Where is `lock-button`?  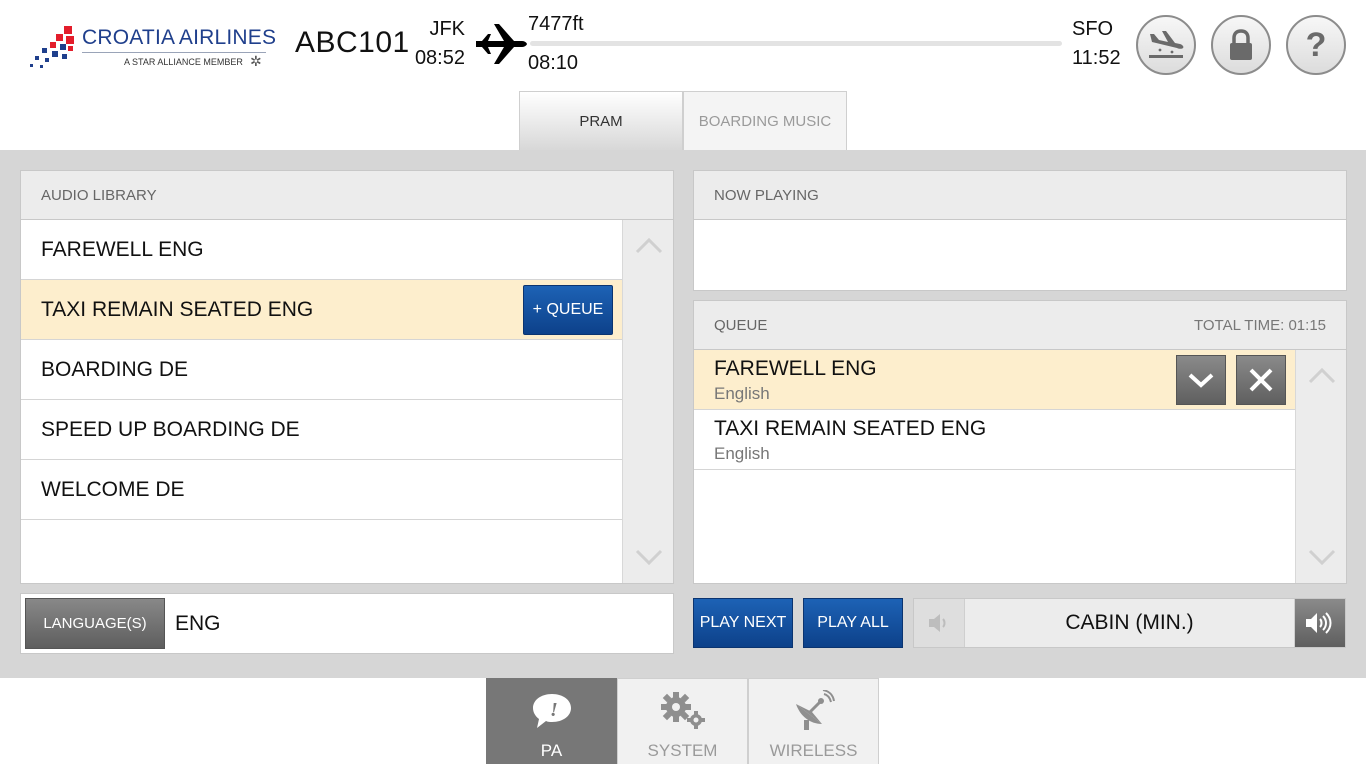
lock-button is located at coordinates (1241, 45).